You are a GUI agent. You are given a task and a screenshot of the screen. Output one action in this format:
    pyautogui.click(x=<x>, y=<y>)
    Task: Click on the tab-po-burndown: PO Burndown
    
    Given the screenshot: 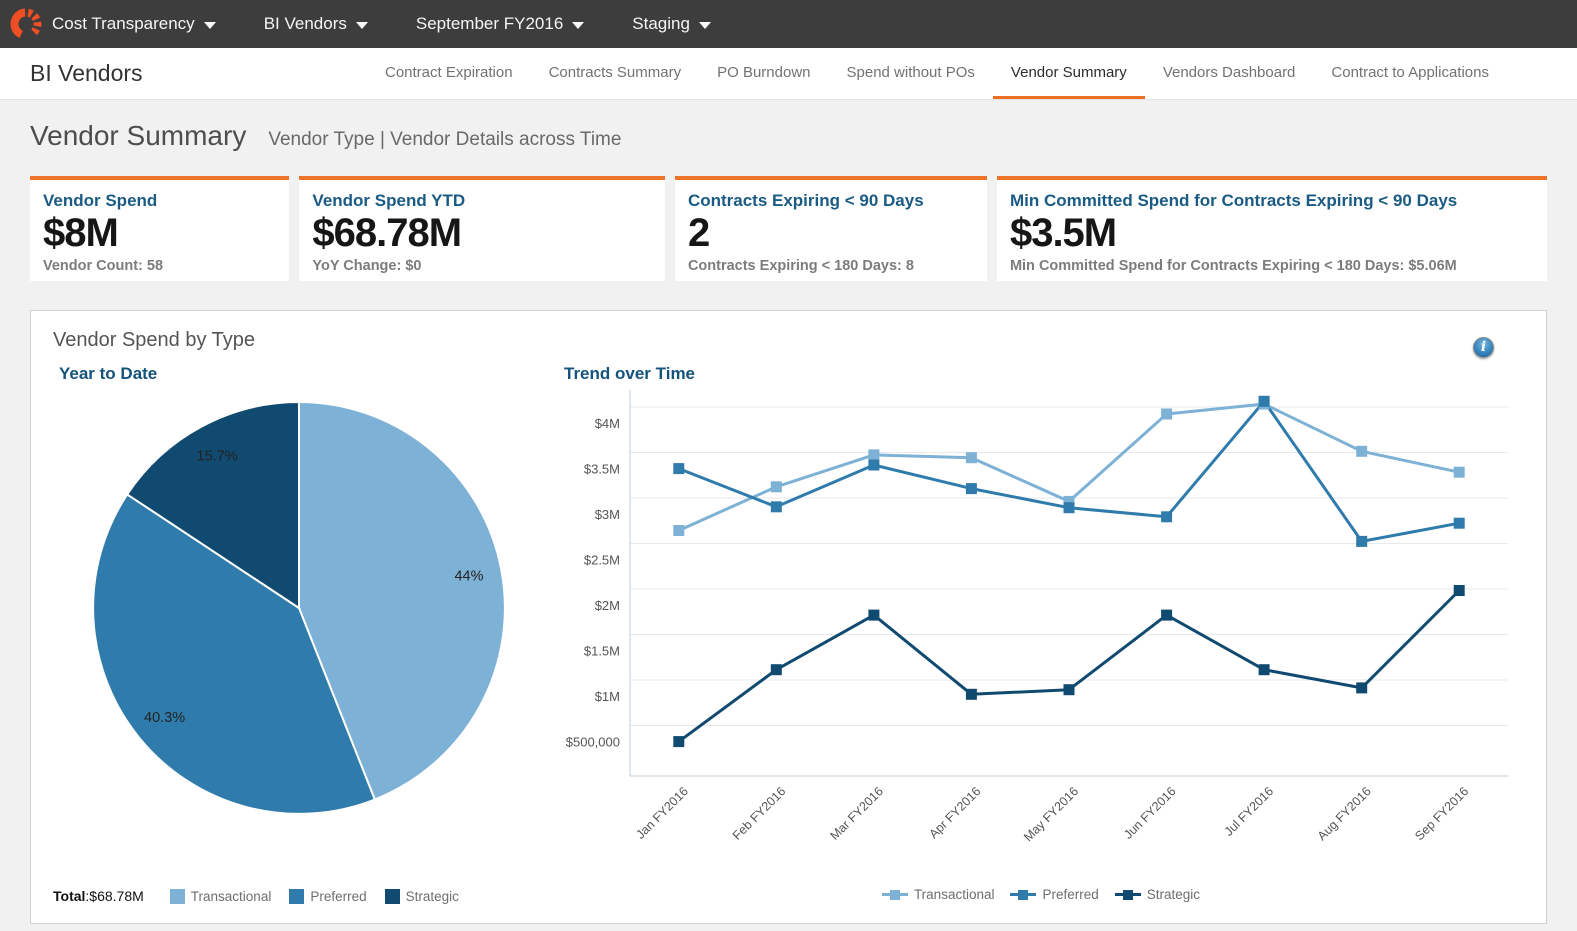 What is the action you would take?
    pyautogui.click(x=763, y=73)
    